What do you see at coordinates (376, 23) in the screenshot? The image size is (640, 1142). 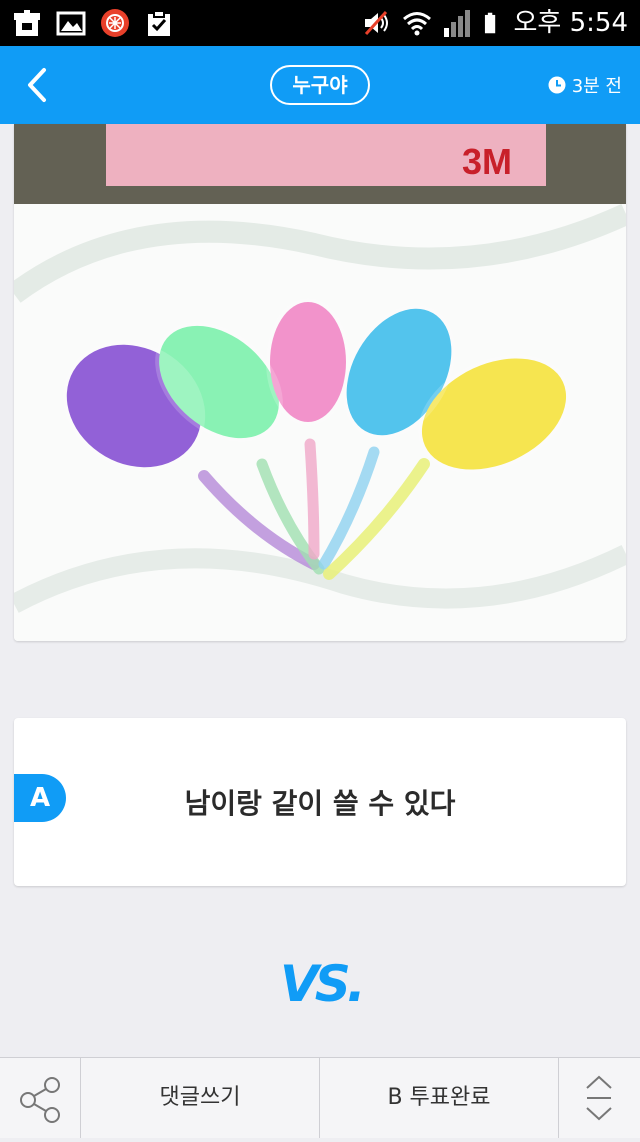 I see `mute-icon` at bounding box center [376, 23].